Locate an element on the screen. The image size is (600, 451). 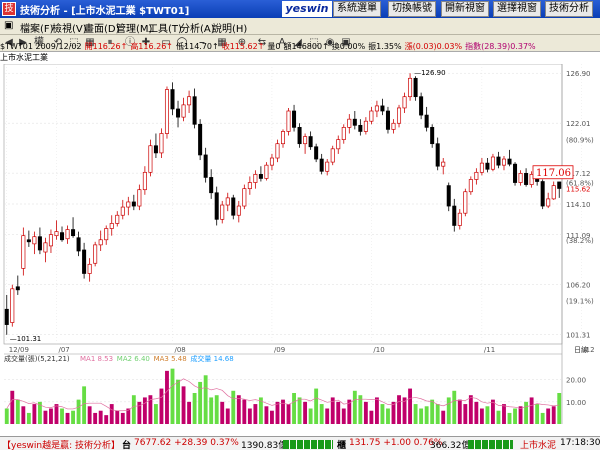
market-label: 上市水泥 is located at coordinates (538, 444).